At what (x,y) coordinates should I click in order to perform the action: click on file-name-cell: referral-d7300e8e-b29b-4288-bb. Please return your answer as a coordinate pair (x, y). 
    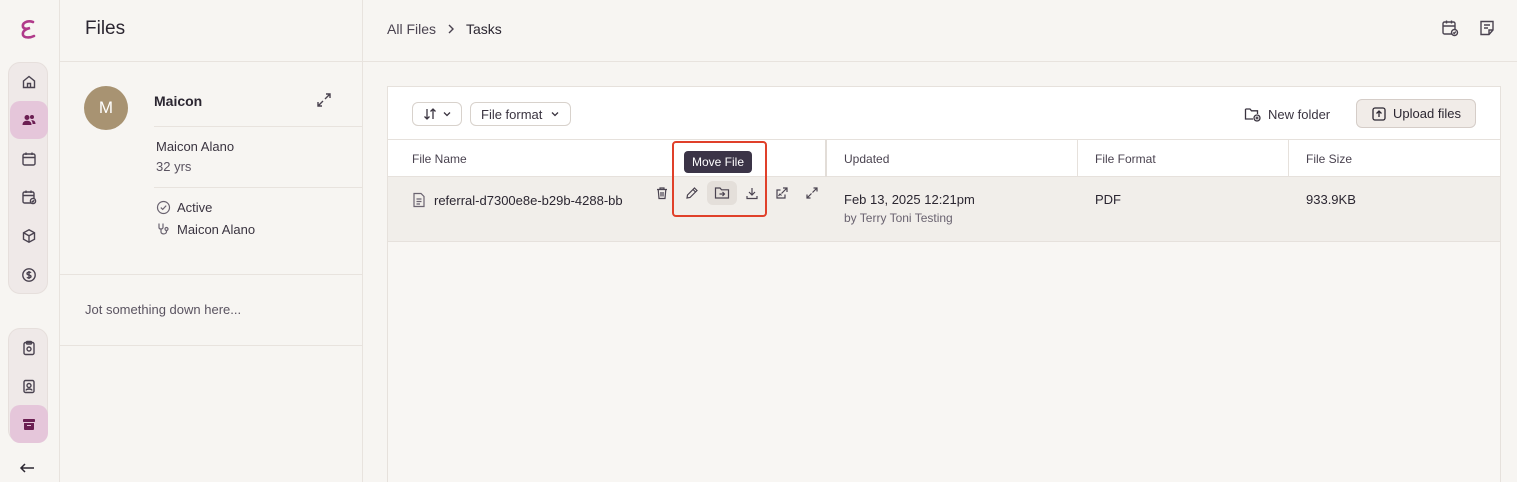
    Looking at the image, I should click on (532, 200).